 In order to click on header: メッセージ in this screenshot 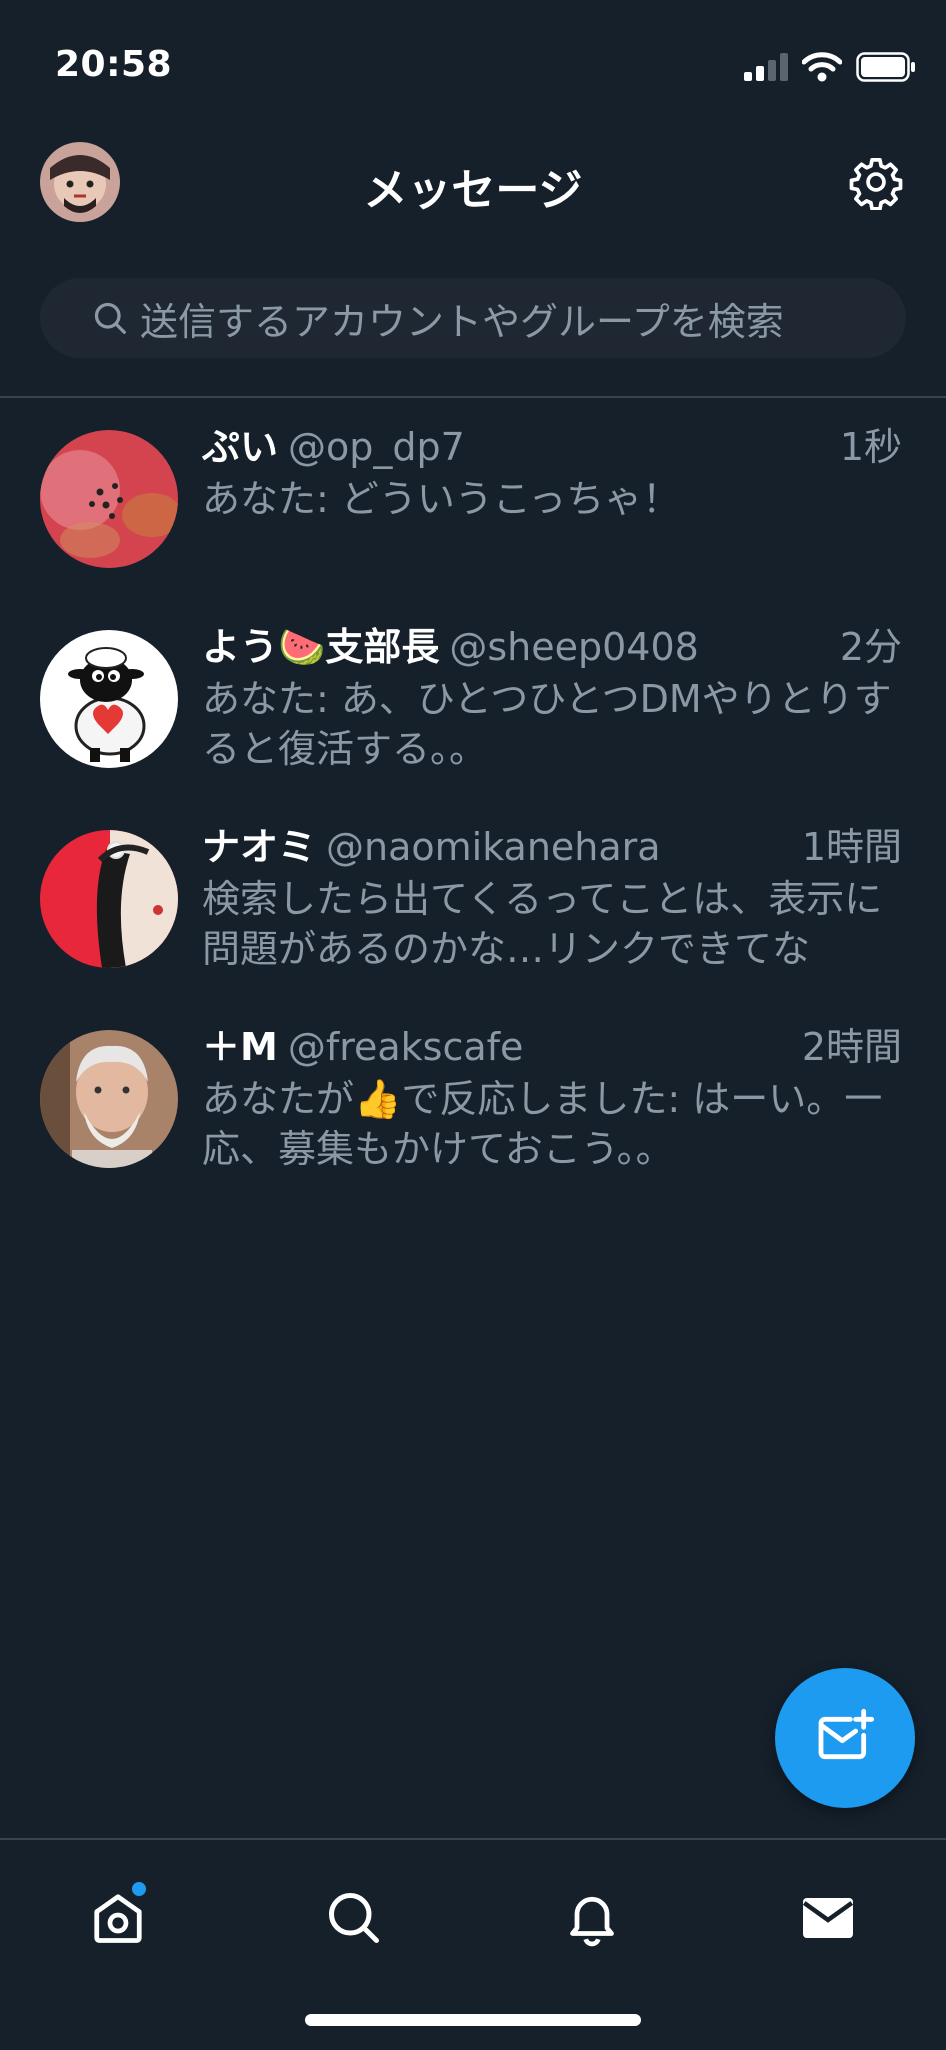, I will do `click(473, 195)`.